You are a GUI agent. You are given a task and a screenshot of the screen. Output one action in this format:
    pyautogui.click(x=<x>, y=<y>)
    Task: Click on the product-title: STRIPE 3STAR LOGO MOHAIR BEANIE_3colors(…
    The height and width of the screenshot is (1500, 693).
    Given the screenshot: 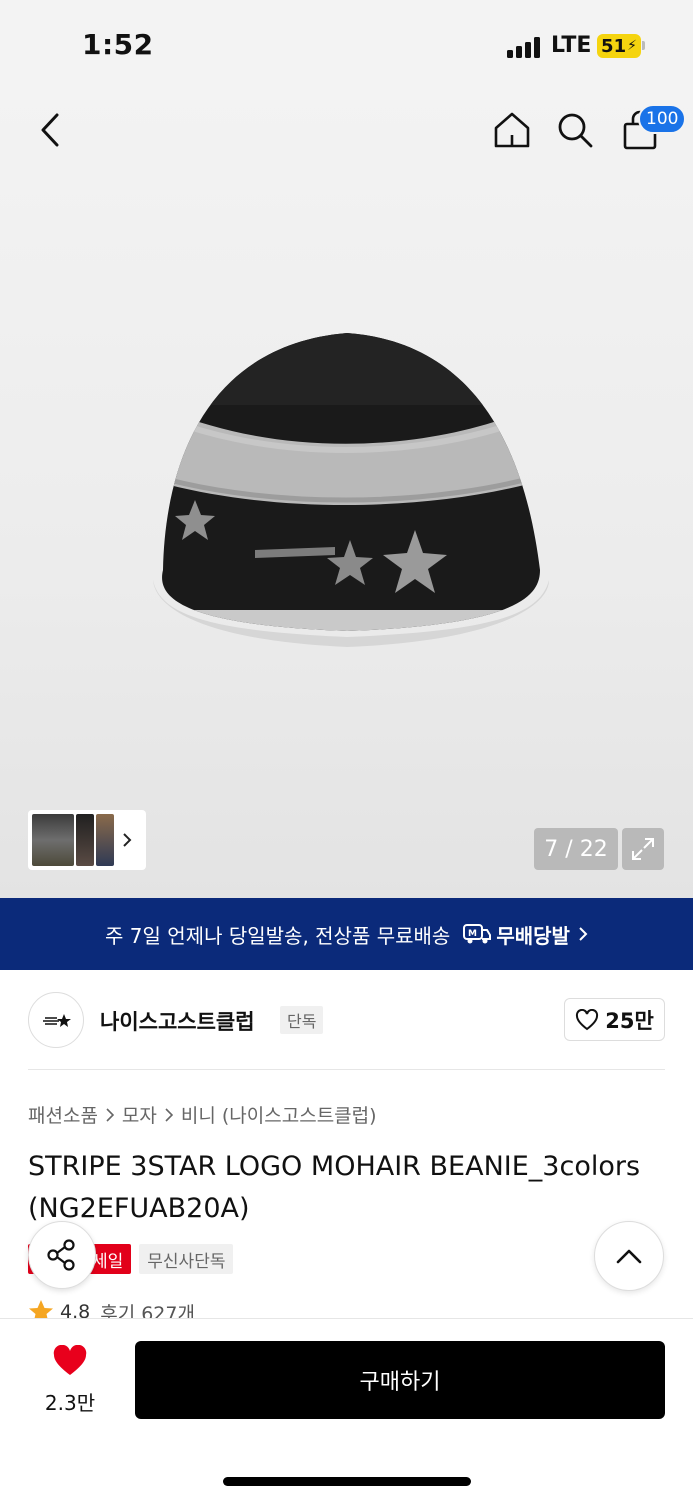 What is the action you would take?
    pyautogui.click(x=334, y=1187)
    